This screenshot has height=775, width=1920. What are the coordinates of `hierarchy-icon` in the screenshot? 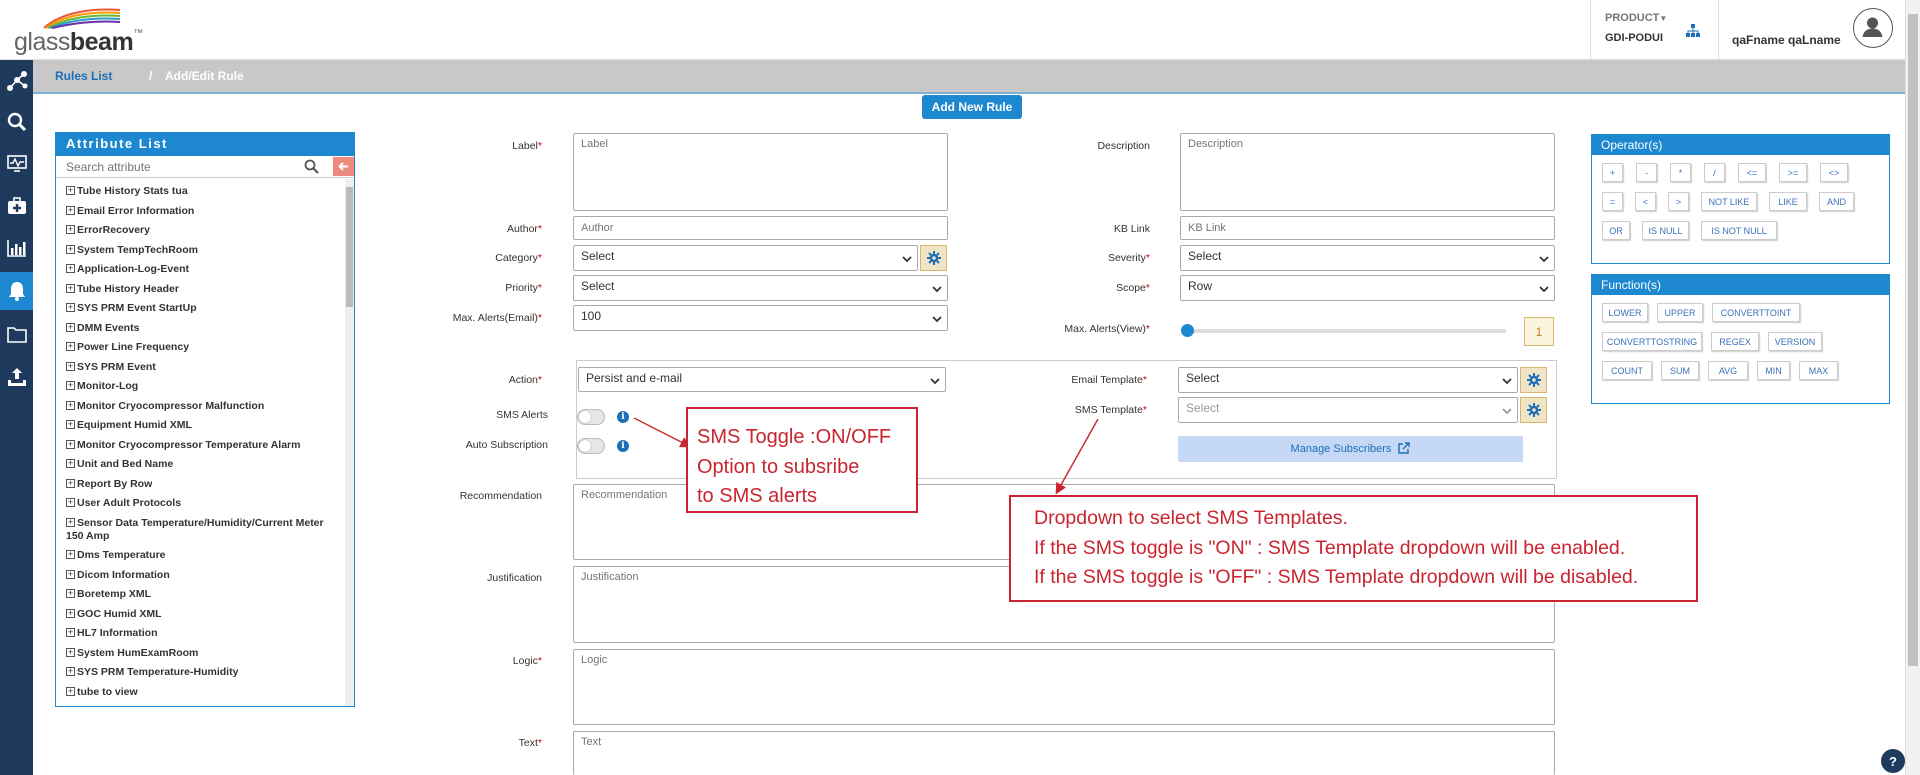 It's located at (1693, 33).